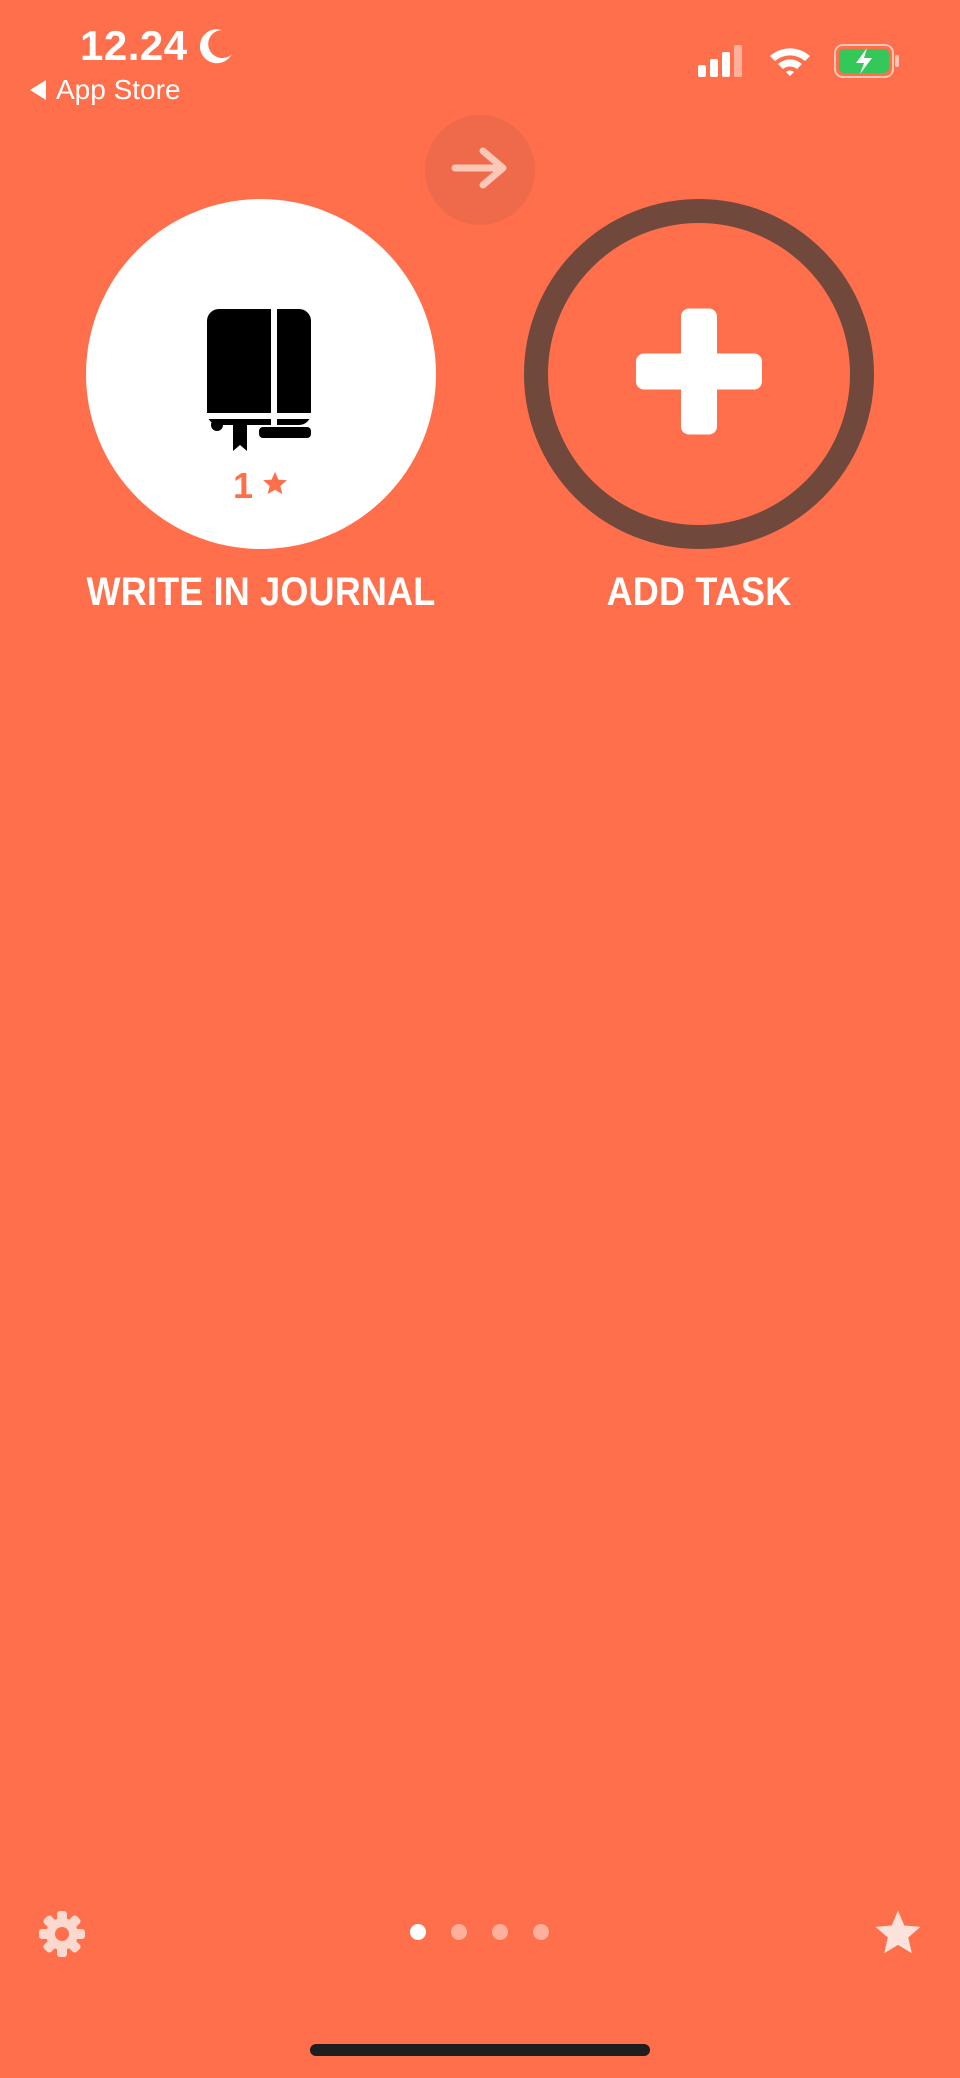 The height and width of the screenshot is (2078, 960). I want to click on wifi-icon, so click(790, 63).